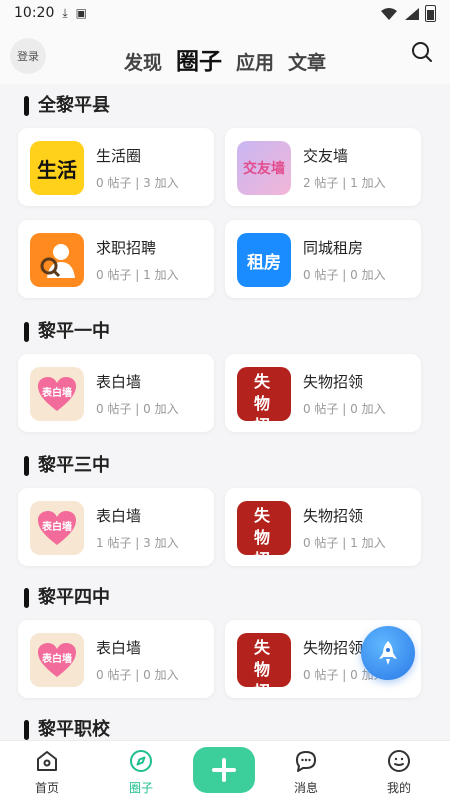 This screenshot has height=801, width=450. I want to click on nav-profile: 我的, so click(399, 771).